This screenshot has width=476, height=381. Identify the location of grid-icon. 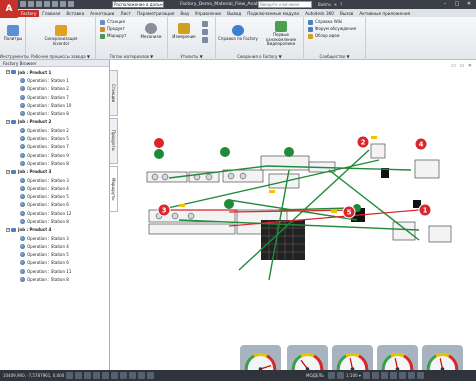
(78, 375).